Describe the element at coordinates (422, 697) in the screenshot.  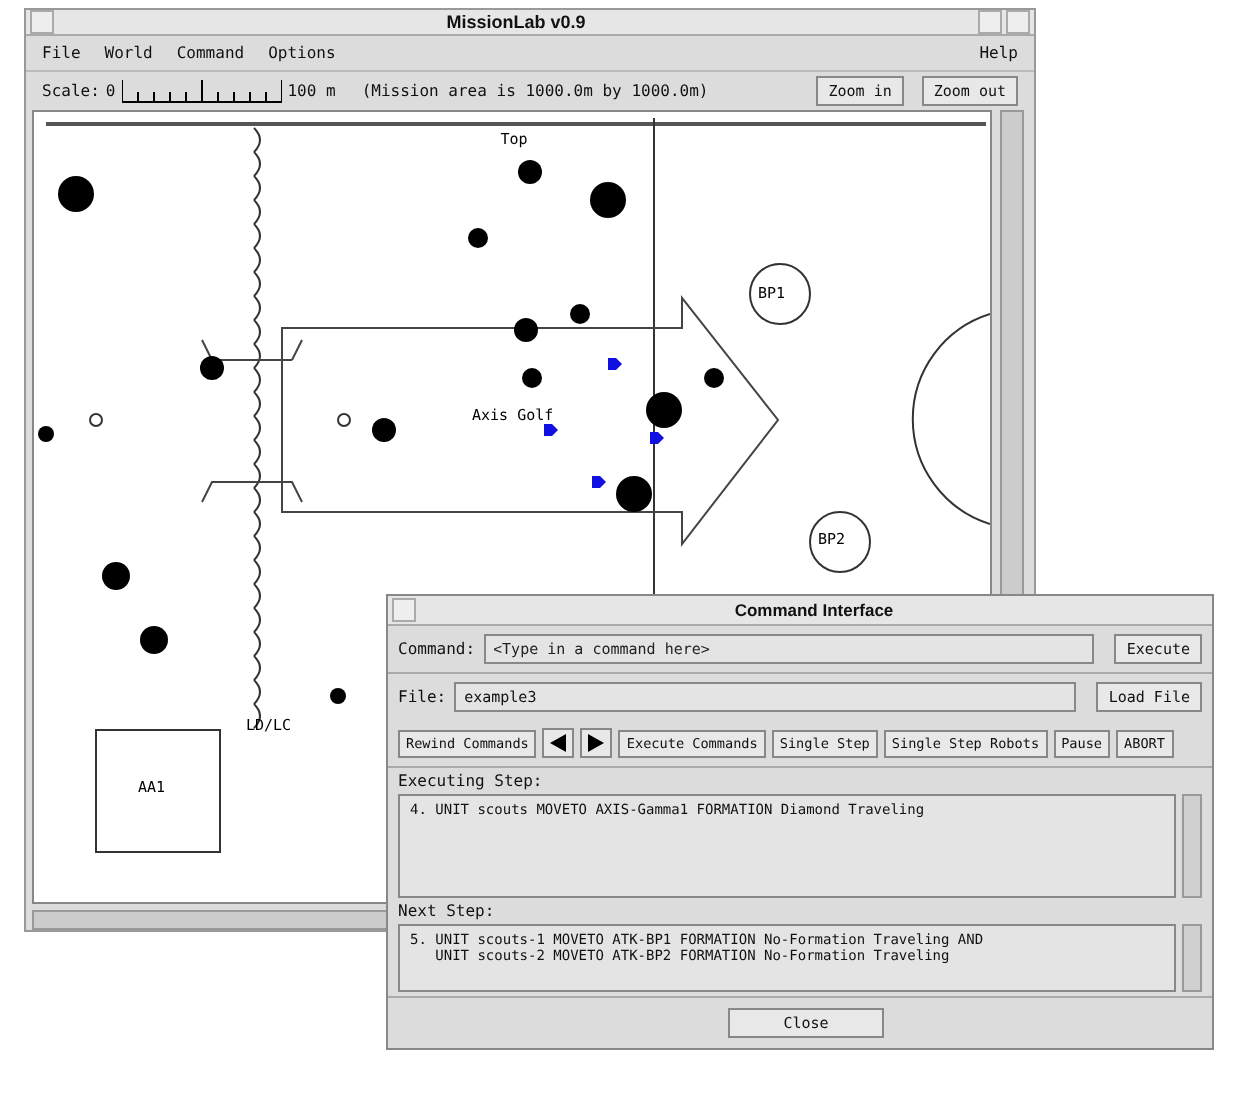
I see `file-label: File:` at that location.